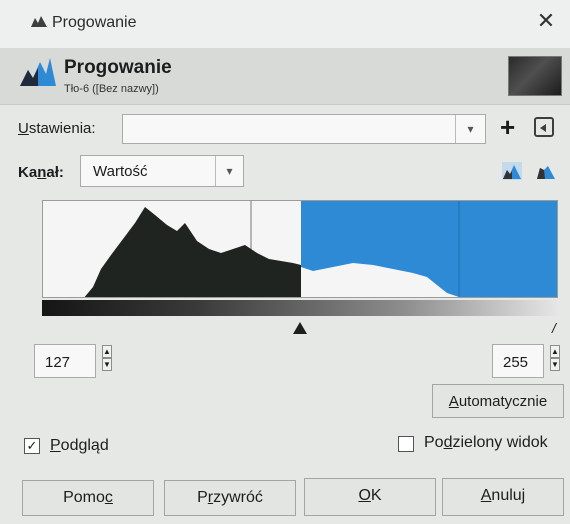  Describe the element at coordinates (554, 328) in the screenshot. I see `high-threshold-handle: /` at that location.